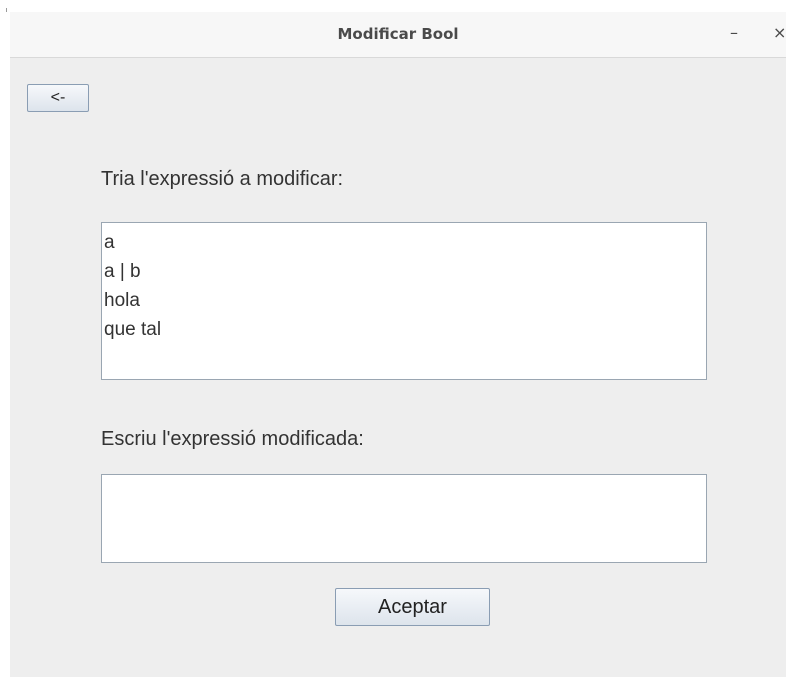 The width and height of the screenshot is (786, 677). I want to click on list-item: a | b, so click(404, 271).